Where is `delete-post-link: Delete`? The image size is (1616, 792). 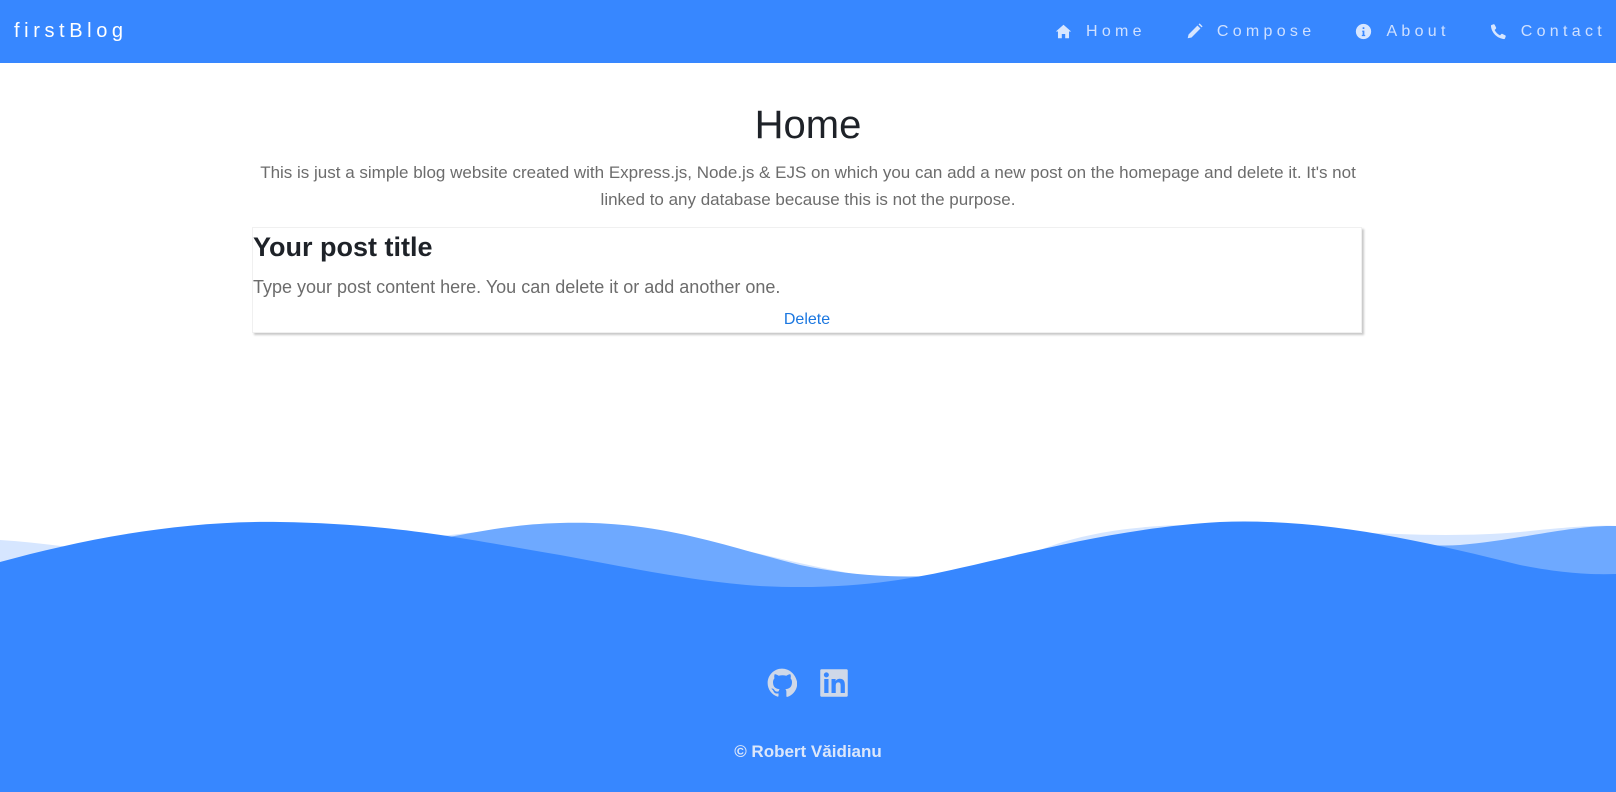
delete-post-link: Delete is located at coordinates (807, 320).